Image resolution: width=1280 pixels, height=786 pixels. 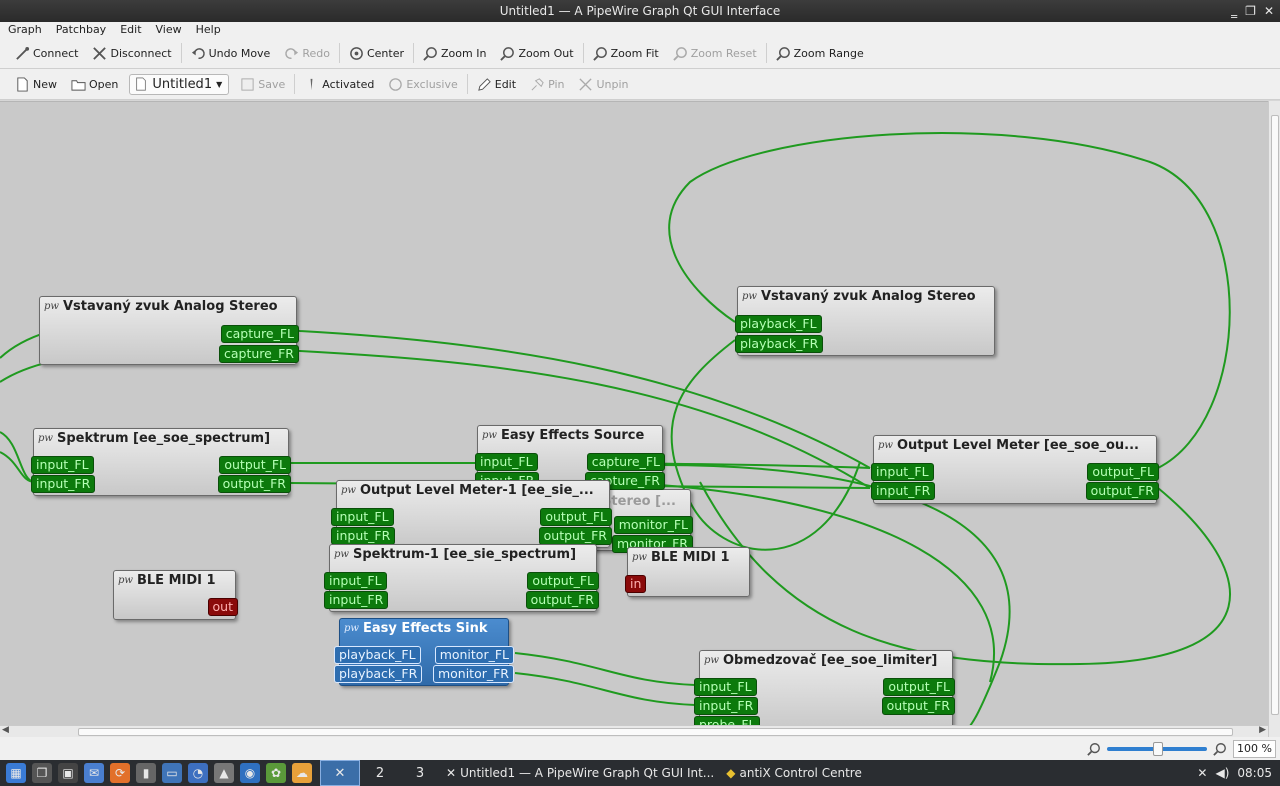 What do you see at coordinates (1262, 730) in the screenshot?
I see `scroll-right-icon: ▶` at bounding box center [1262, 730].